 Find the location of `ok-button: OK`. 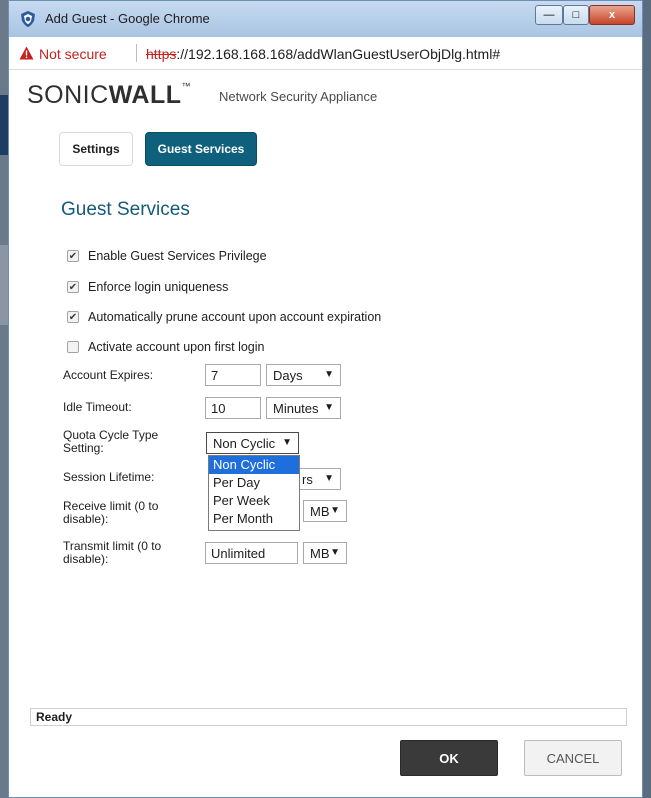

ok-button: OK is located at coordinates (449, 758).